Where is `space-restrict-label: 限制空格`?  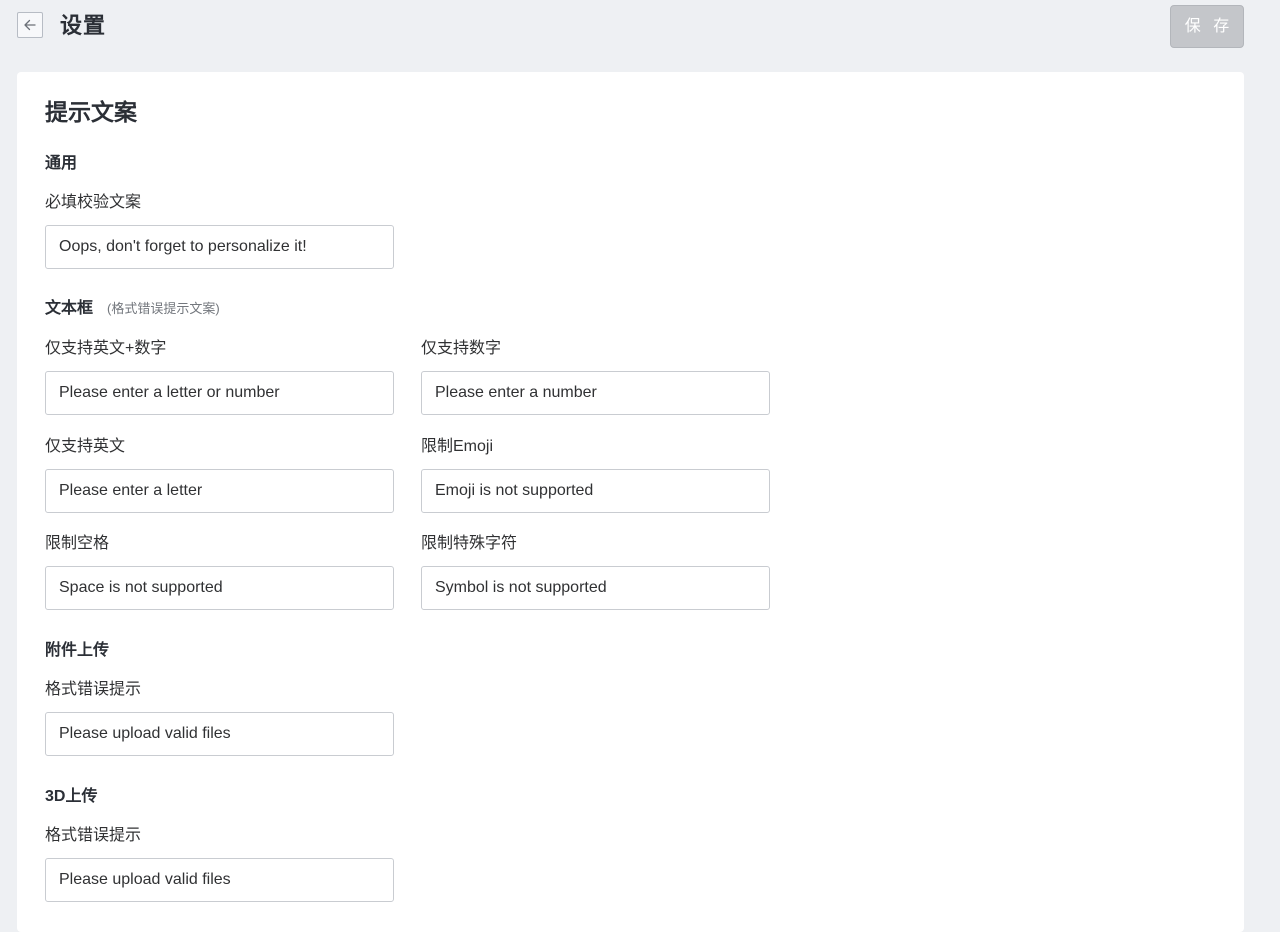 space-restrict-label: 限制空格 is located at coordinates (77, 543).